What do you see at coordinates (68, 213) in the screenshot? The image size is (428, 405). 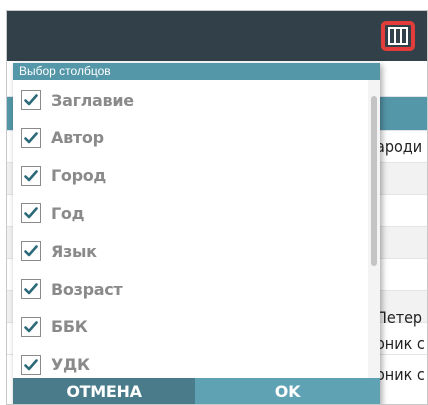 I see `column-option-label: Год` at bounding box center [68, 213].